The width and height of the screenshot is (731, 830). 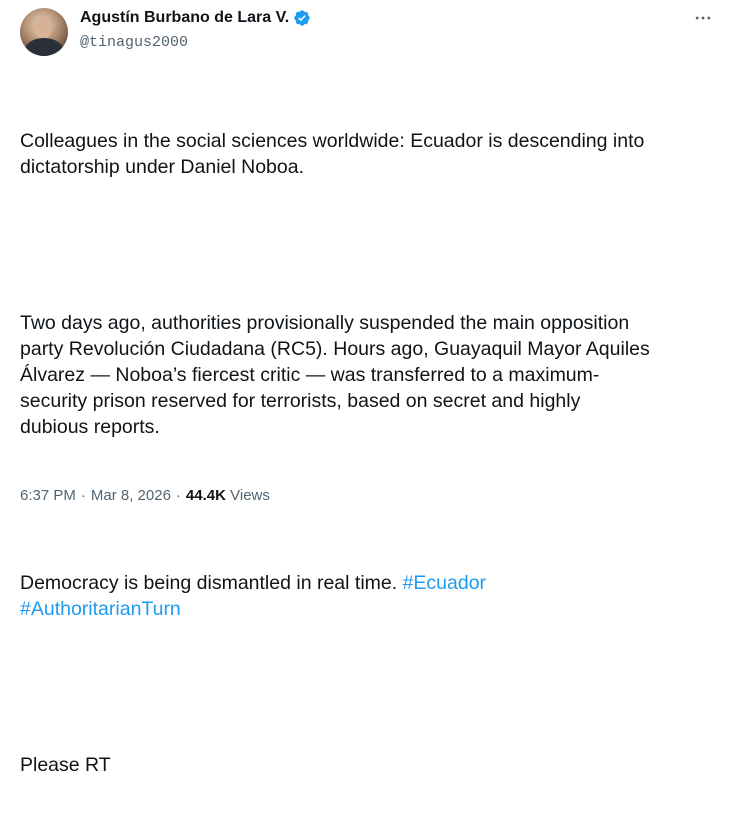 I want to click on name-row: Agustín Burbano de Lara V., so click(x=195, y=18).